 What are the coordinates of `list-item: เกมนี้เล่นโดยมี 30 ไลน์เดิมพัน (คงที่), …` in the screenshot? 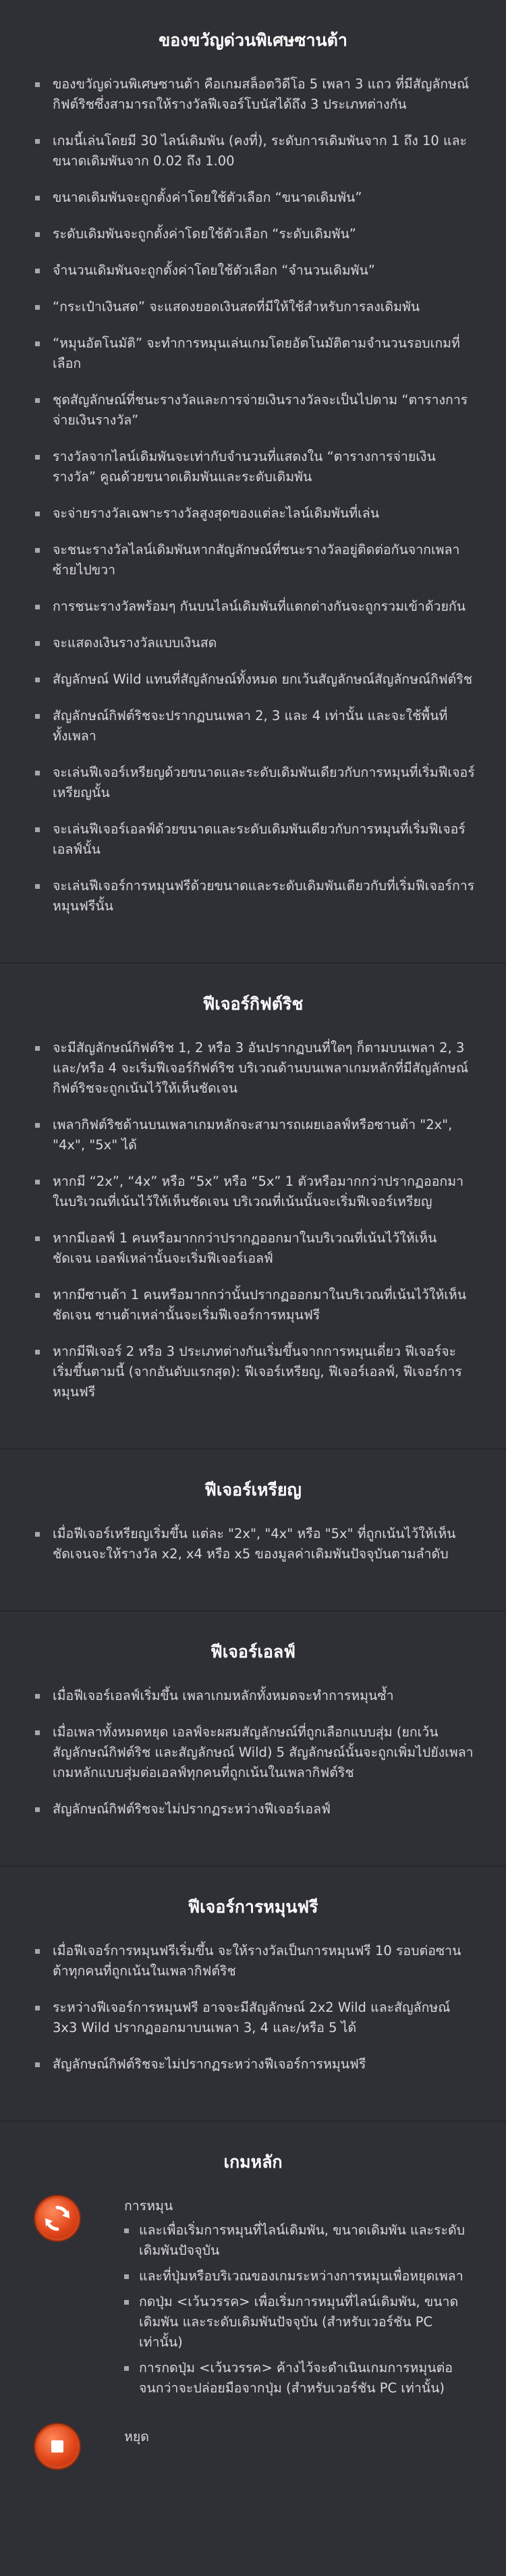 It's located at (255, 151).